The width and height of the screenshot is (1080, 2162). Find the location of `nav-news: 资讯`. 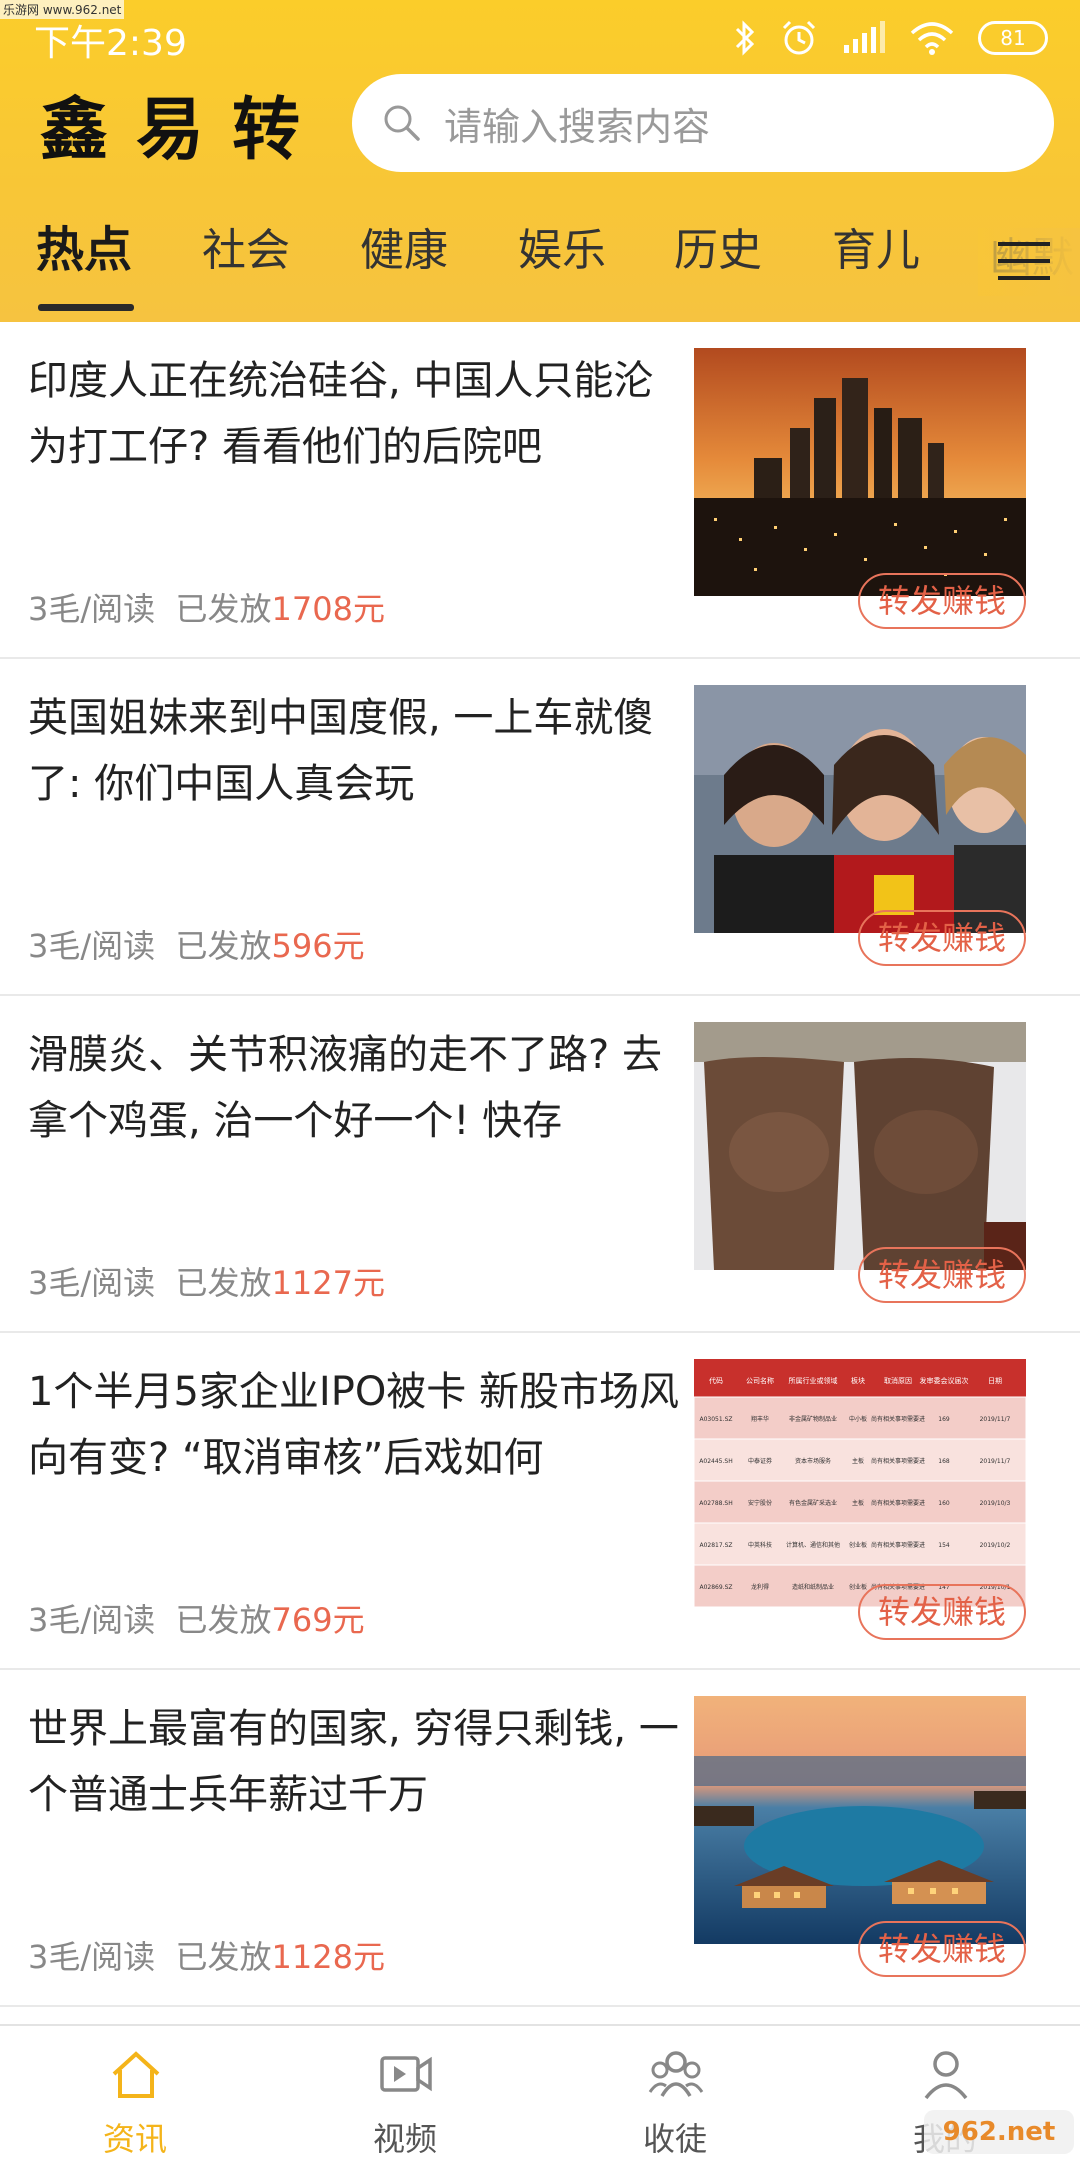

nav-news: 资讯 is located at coordinates (135, 2094).